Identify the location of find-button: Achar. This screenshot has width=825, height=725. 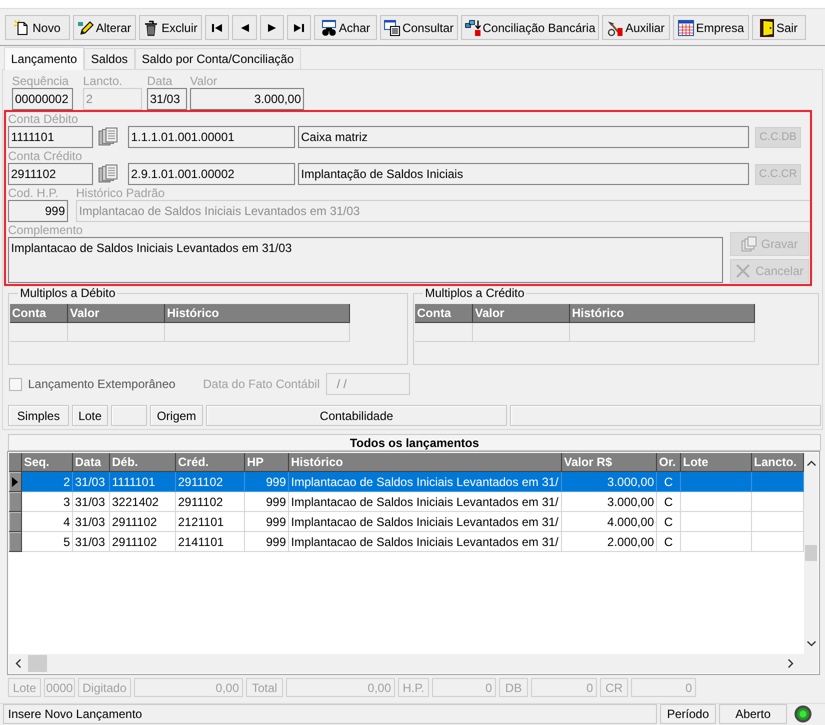
(345, 27).